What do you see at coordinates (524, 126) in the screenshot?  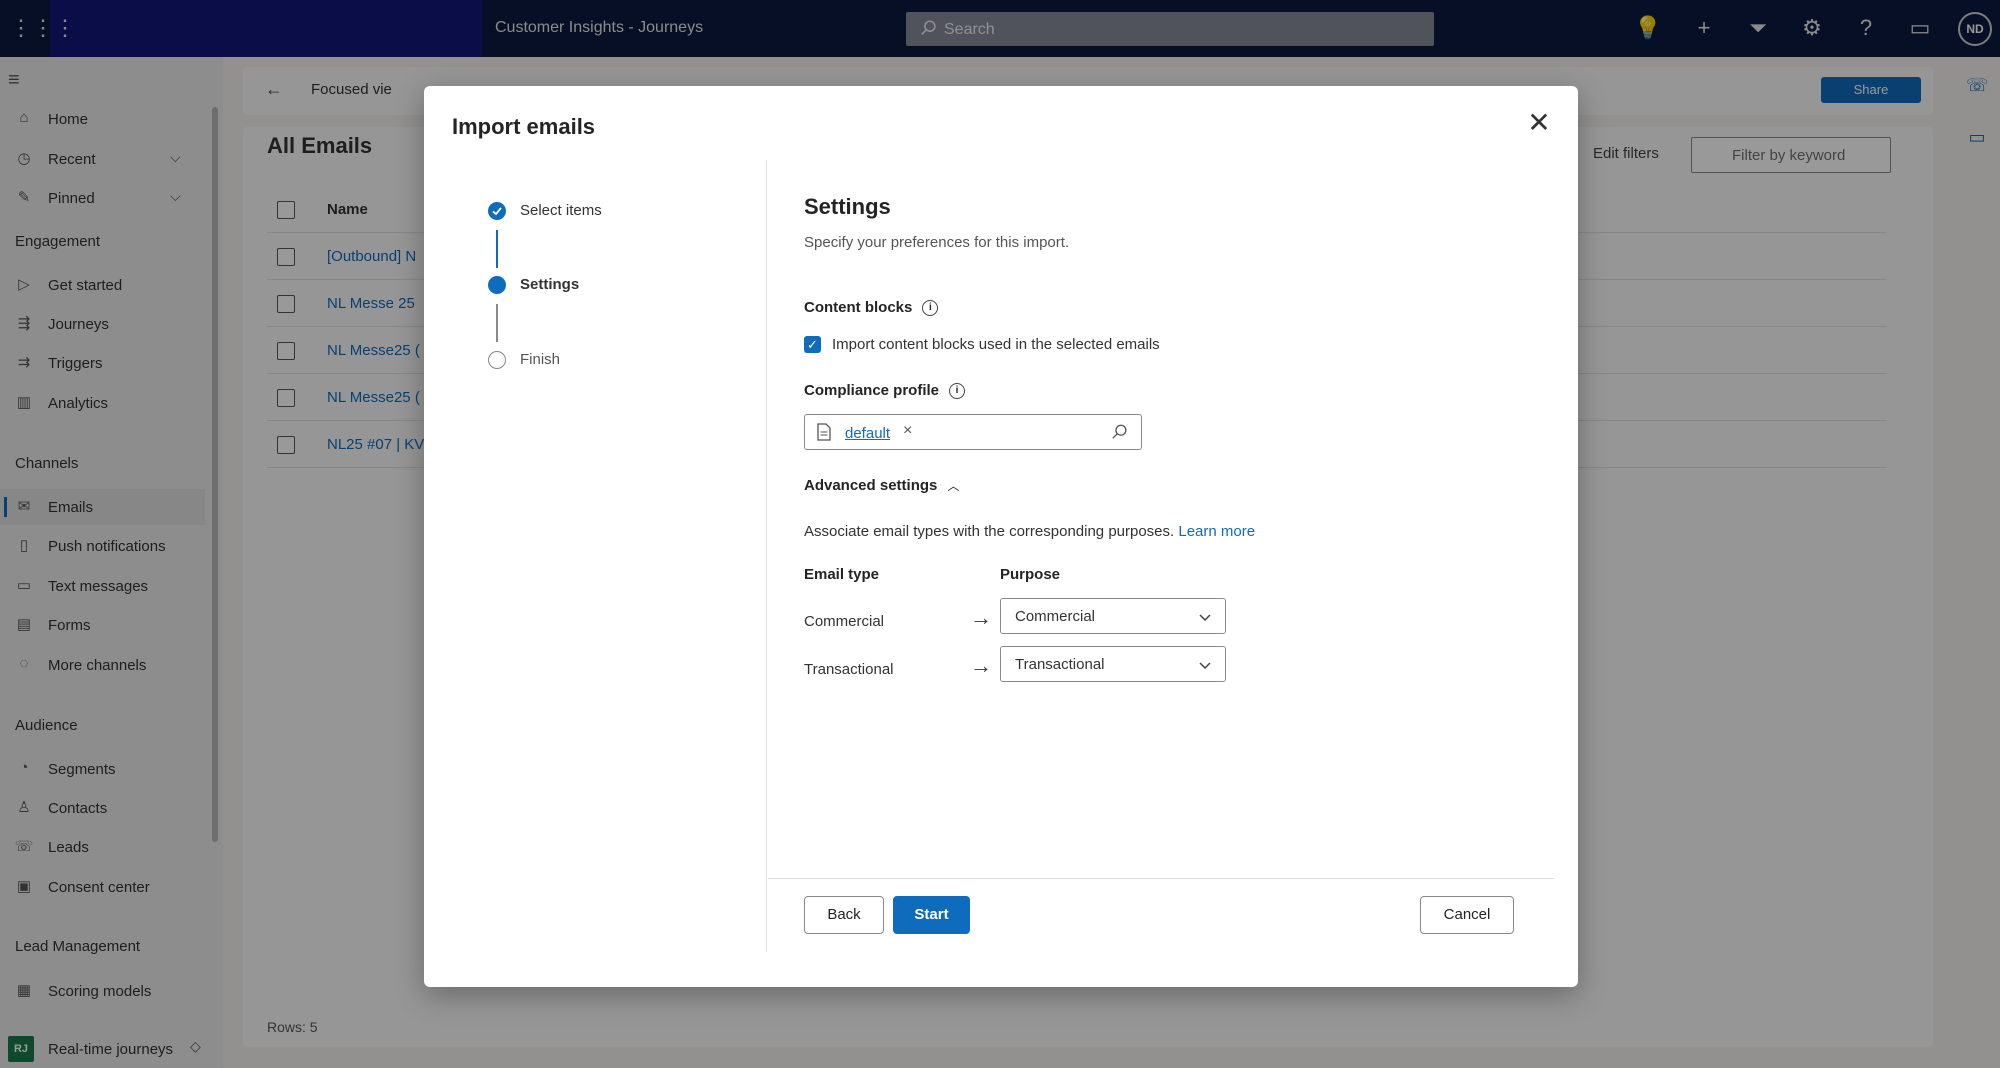 I see `dialog-title: Import emails` at bounding box center [524, 126].